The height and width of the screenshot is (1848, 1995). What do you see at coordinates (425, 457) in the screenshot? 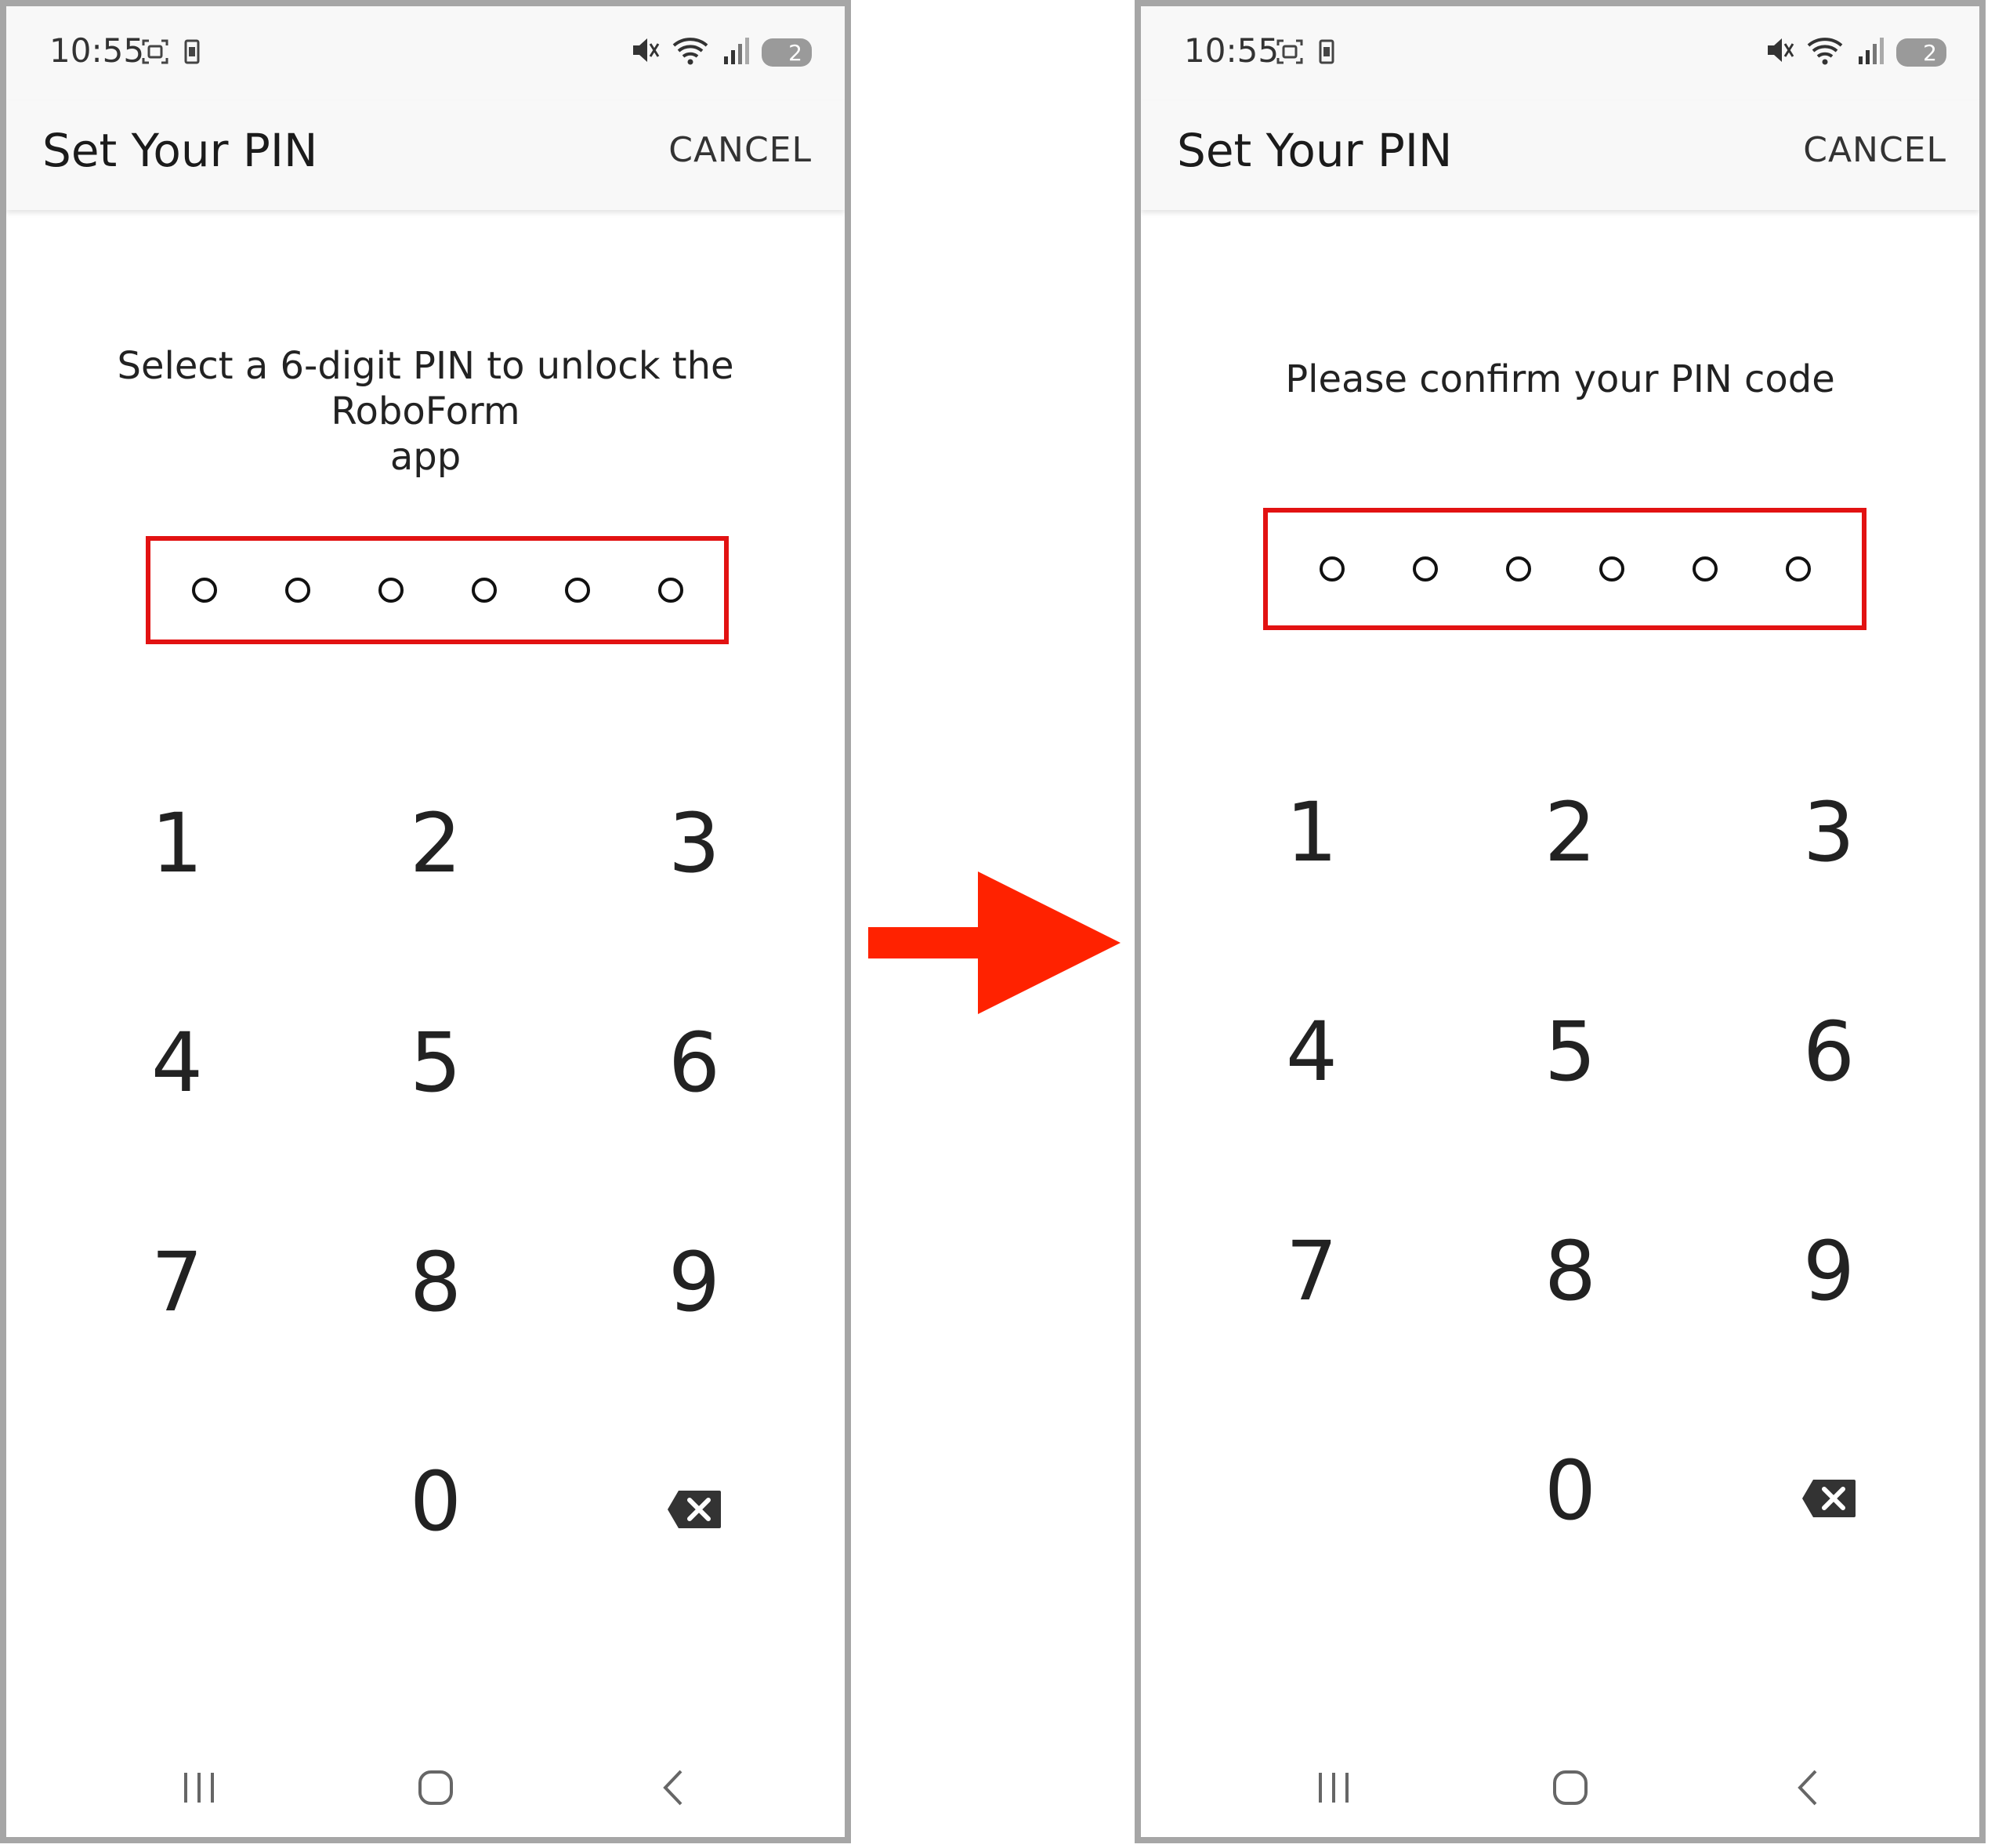
I see `prompt-line-2: app` at bounding box center [425, 457].